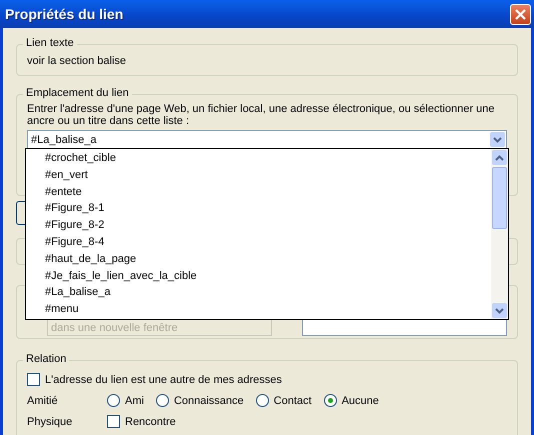 Image resolution: width=534 pixels, height=435 pixels. What do you see at coordinates (268, 242) in the screenshot?
I see `list-item: #Figure_8-4` at bounding box center [268, 242].